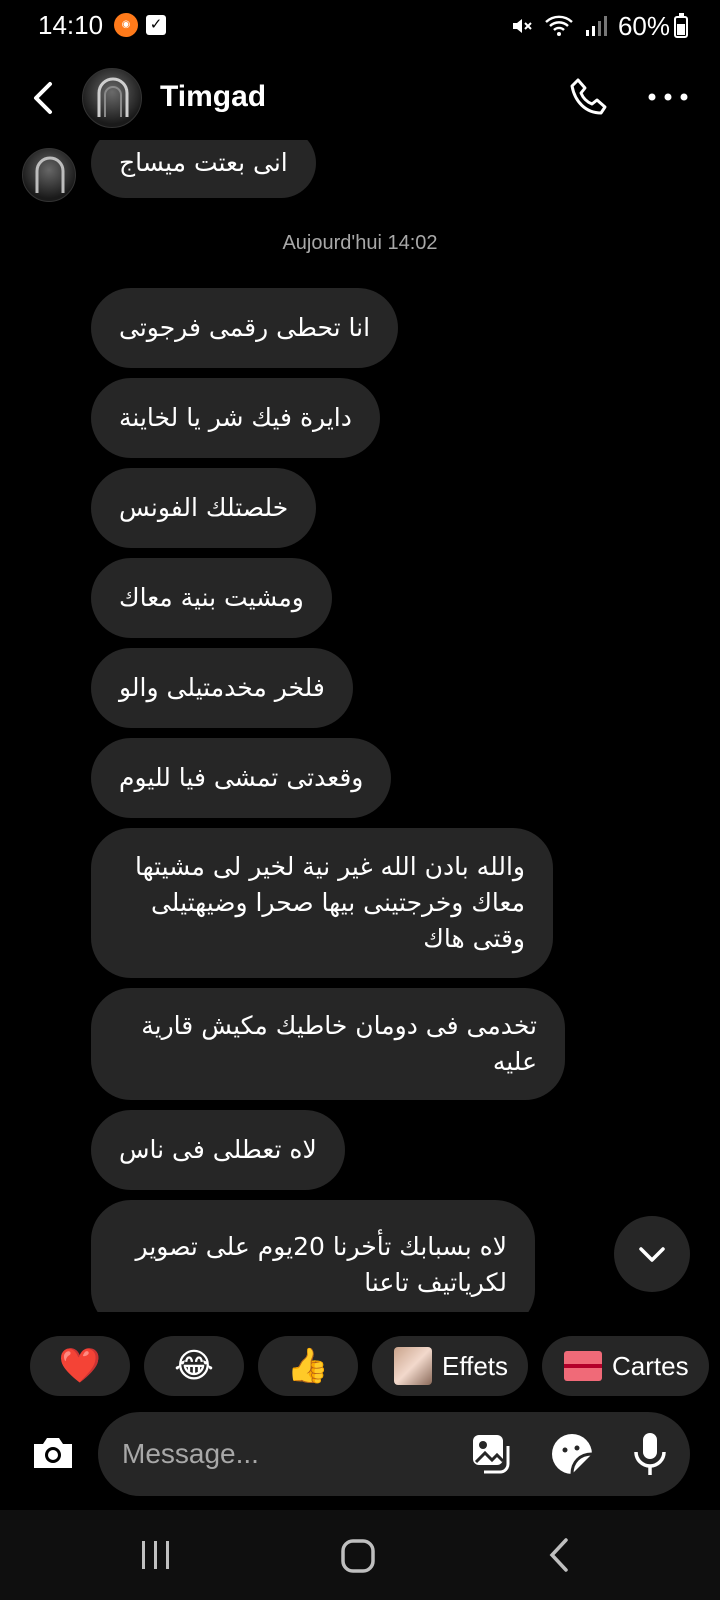 The height and width of the screenshot is (1600, 720). I want to click on home-icon, so click(358, 1556).